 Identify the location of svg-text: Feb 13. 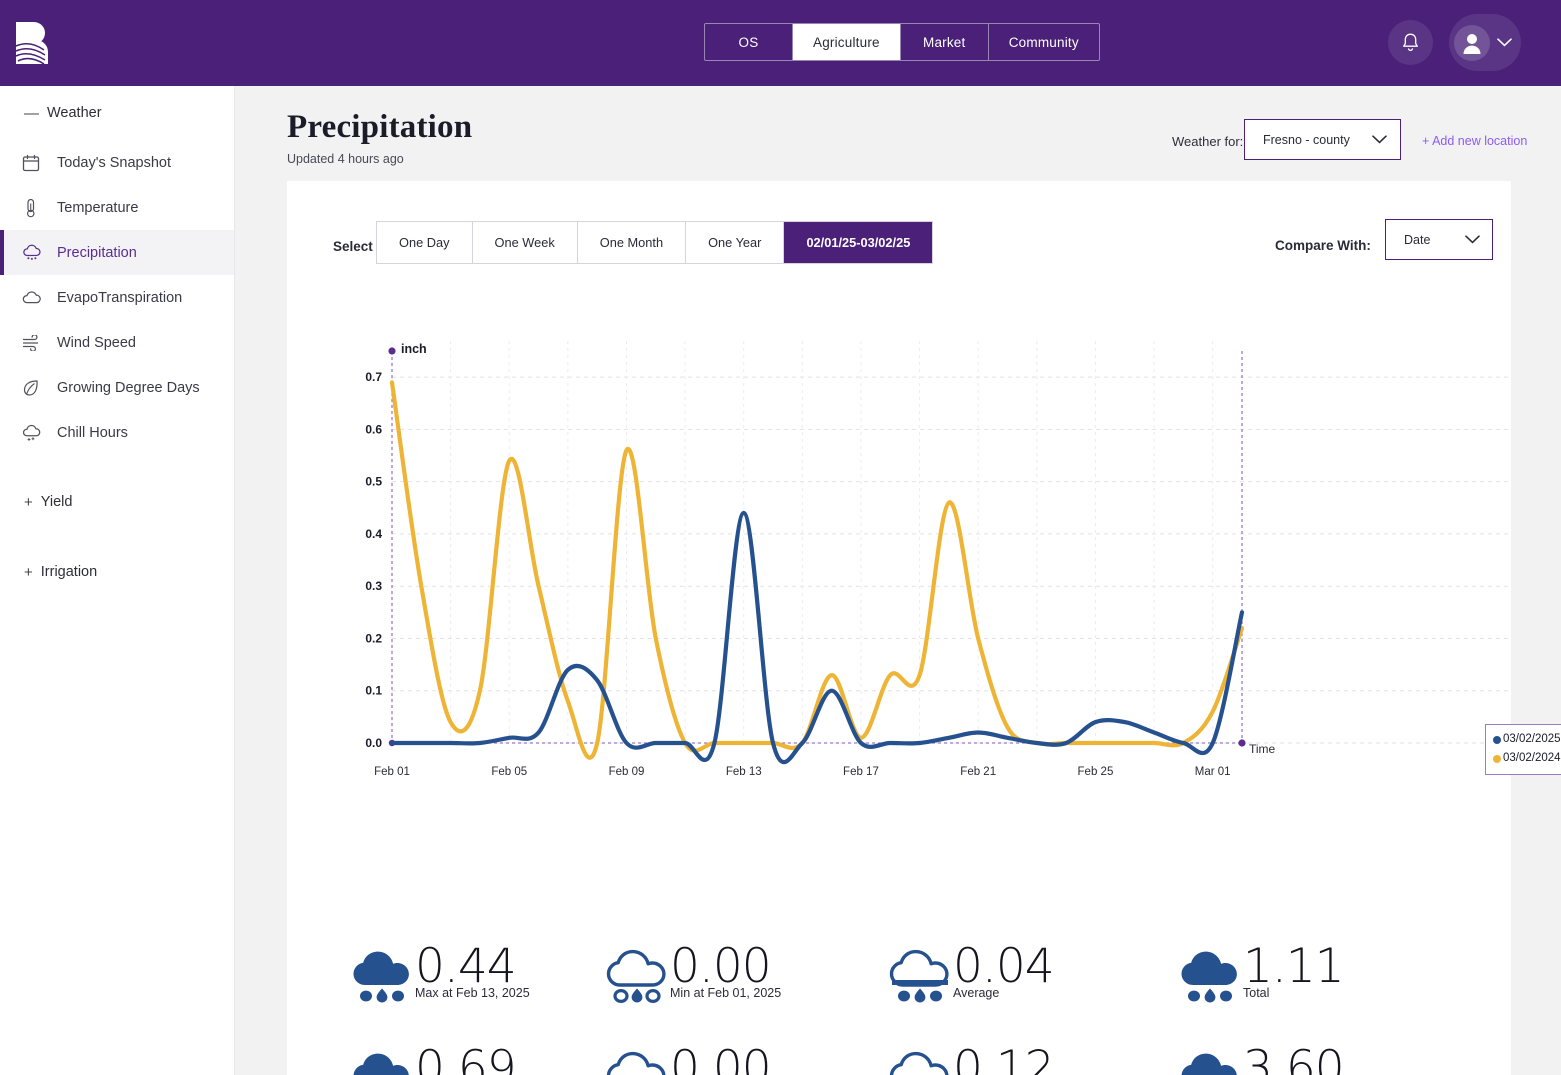
(744, 772).